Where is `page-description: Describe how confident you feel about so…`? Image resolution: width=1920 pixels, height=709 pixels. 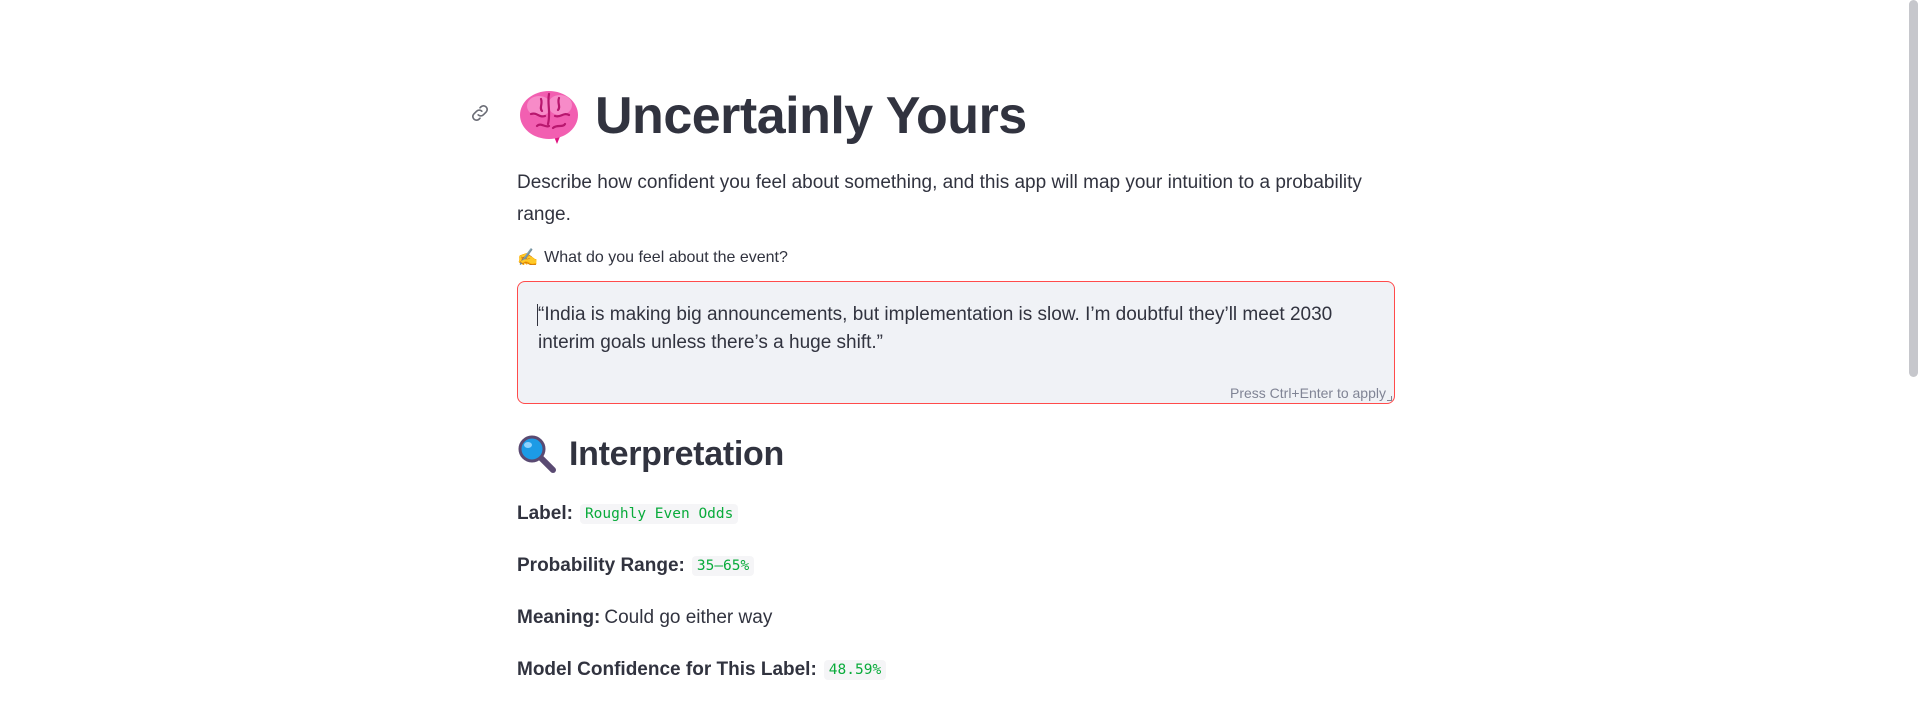 page-description: Describe how confident you feel about so… is located at coordinates (939, 198).